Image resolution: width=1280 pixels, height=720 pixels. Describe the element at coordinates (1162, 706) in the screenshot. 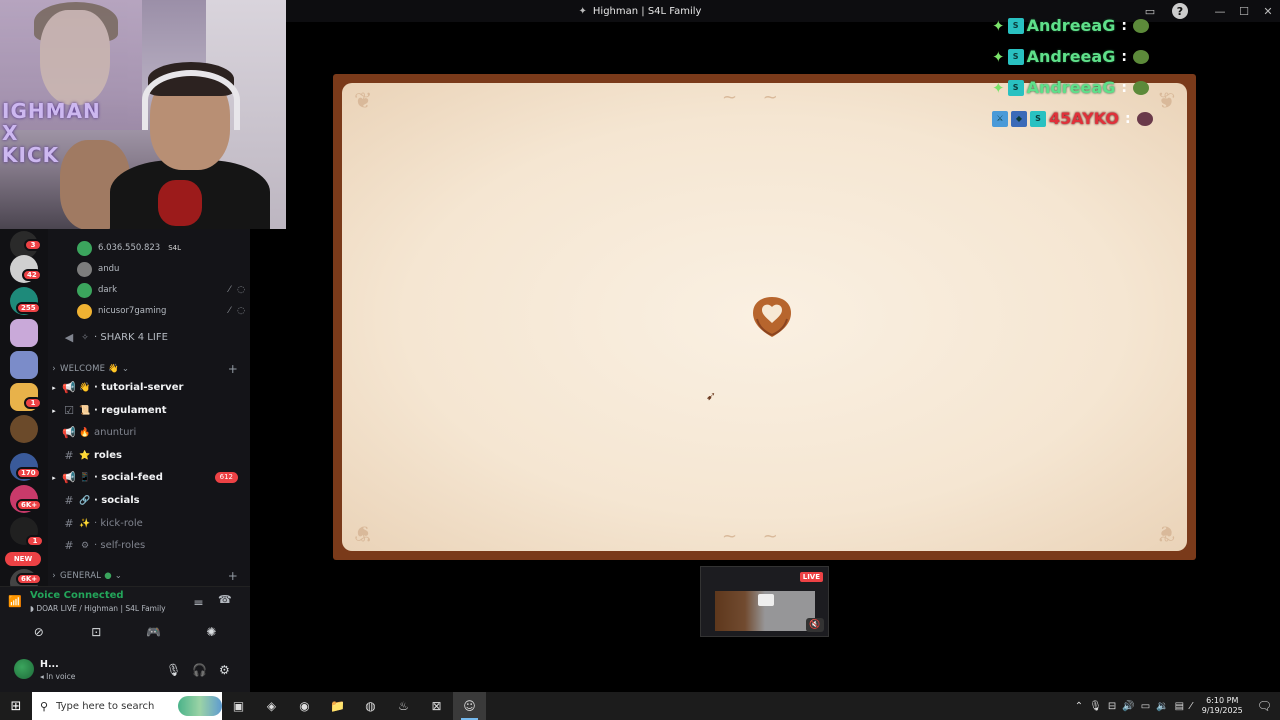

I see `speaker-icon: 🔉` at that location.